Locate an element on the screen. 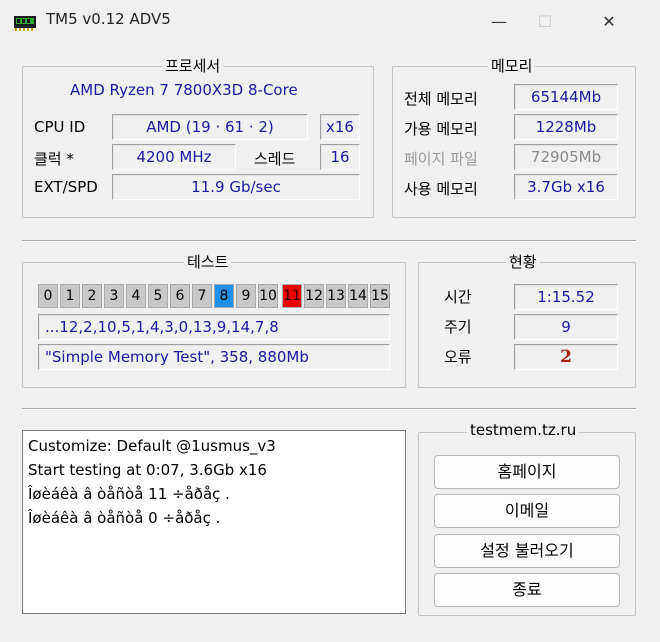  threads-field: 16 is located at coordinates (340, 157).